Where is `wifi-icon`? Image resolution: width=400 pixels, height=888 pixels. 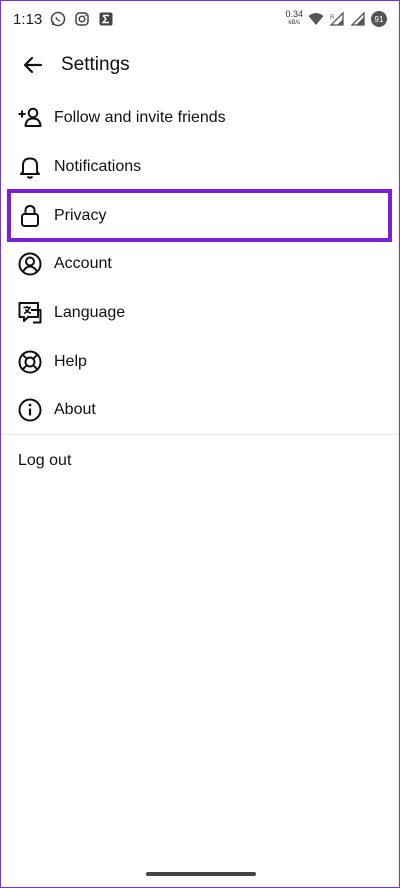
wifi-icon is located at coordinates (316, 19).